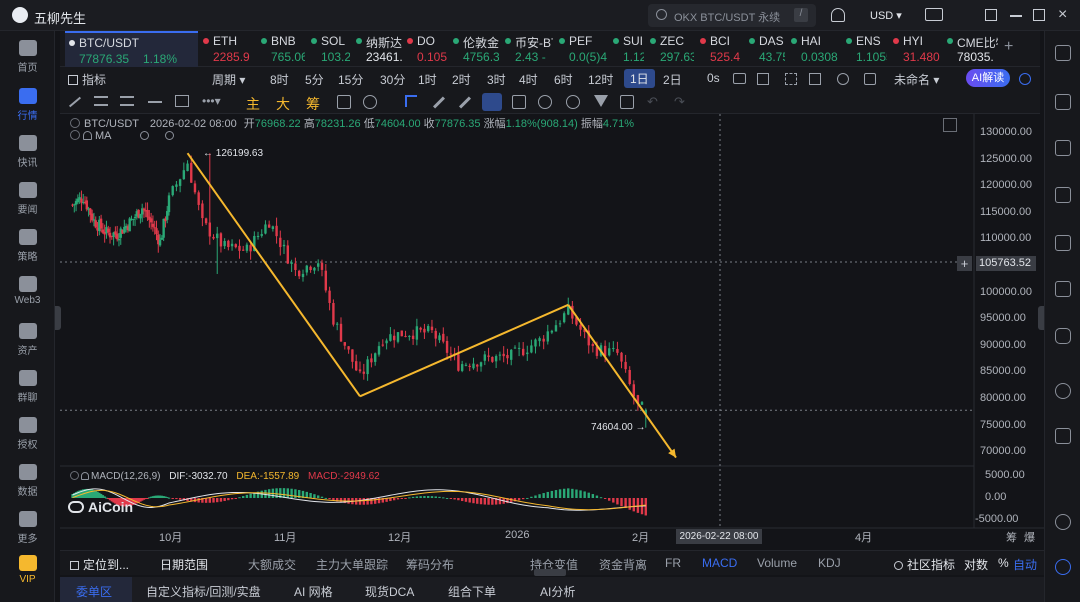  What do you see at coordinates (679, 102) in the screenshot?
I see `redo-icon: ↷` at bounding box center [679, 102].